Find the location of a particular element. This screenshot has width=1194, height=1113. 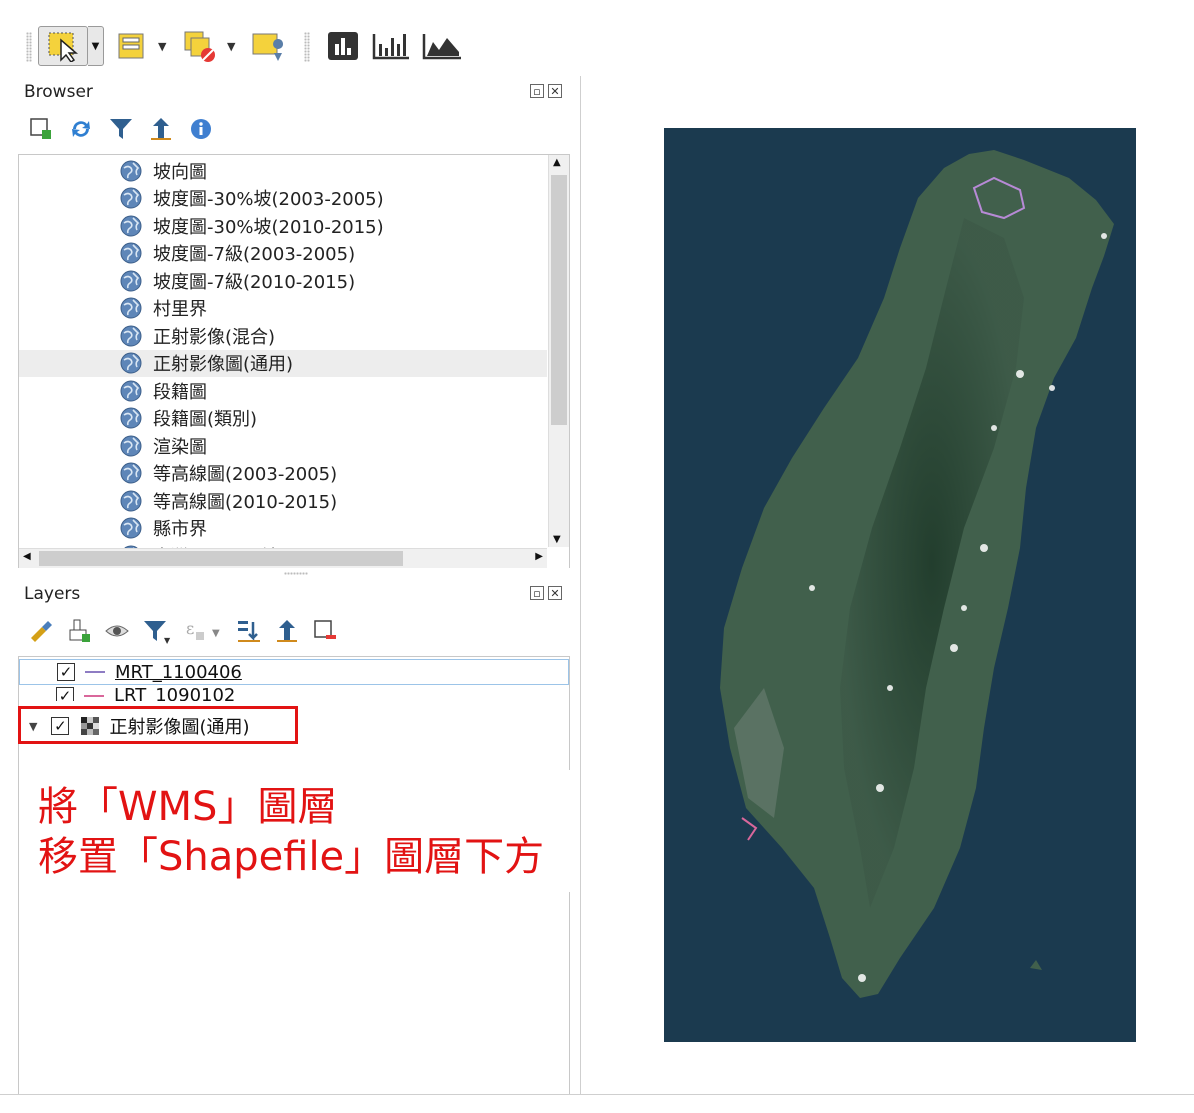

deselect-button is located at coordinates (200, 46).